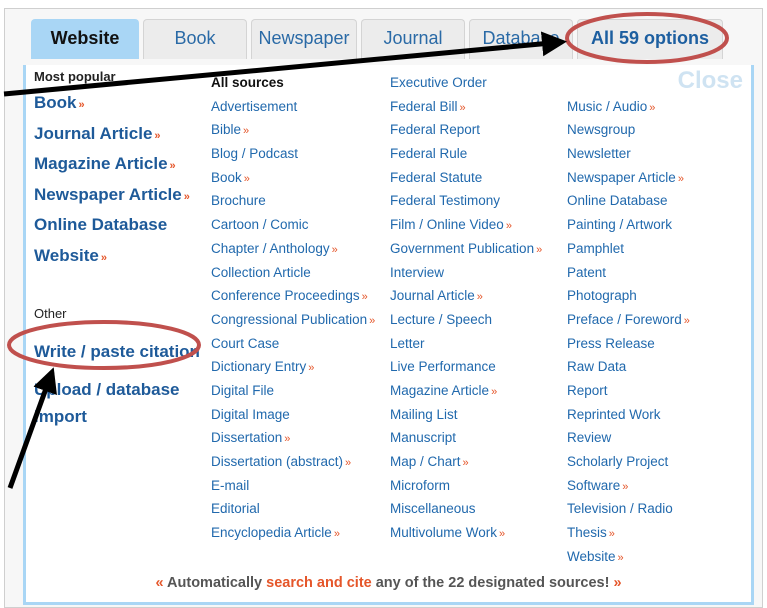 The height and width of the screenshot is (608, 767). Describe the element at coordinates (647, 38) in the screenshot. I see `annotation-circle-all-options` at that location.